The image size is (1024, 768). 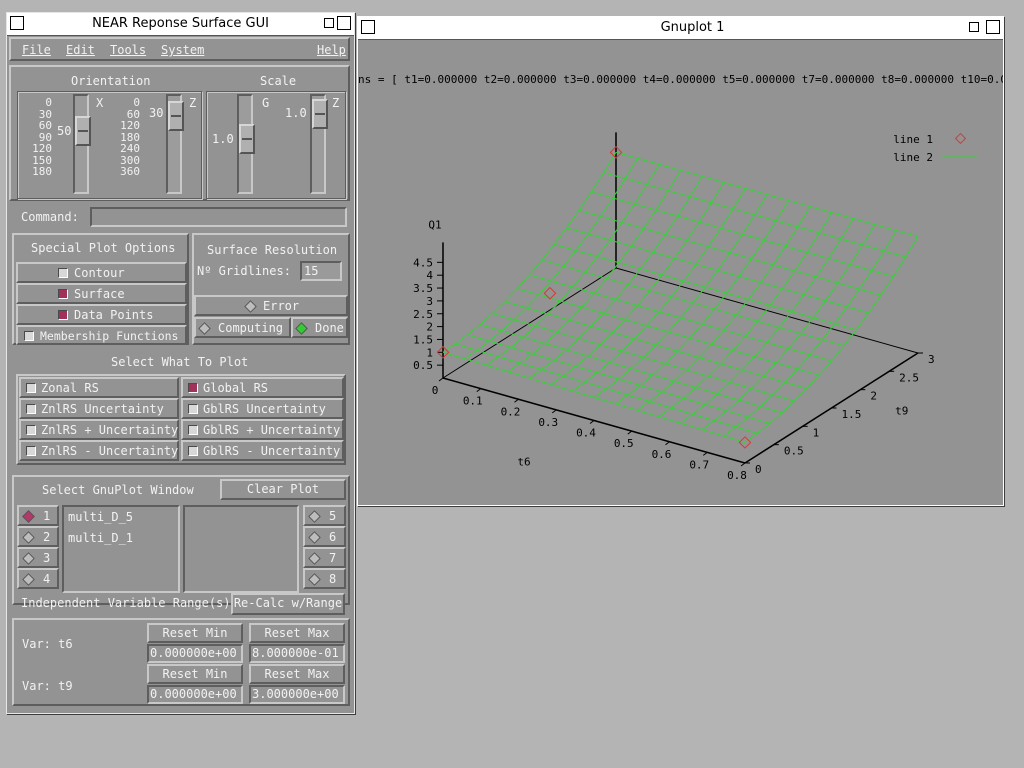 What do you see at coordinates (63, 315) in the screenshot?
I see `data-points-checkbox` at bounding box center [63, 315].